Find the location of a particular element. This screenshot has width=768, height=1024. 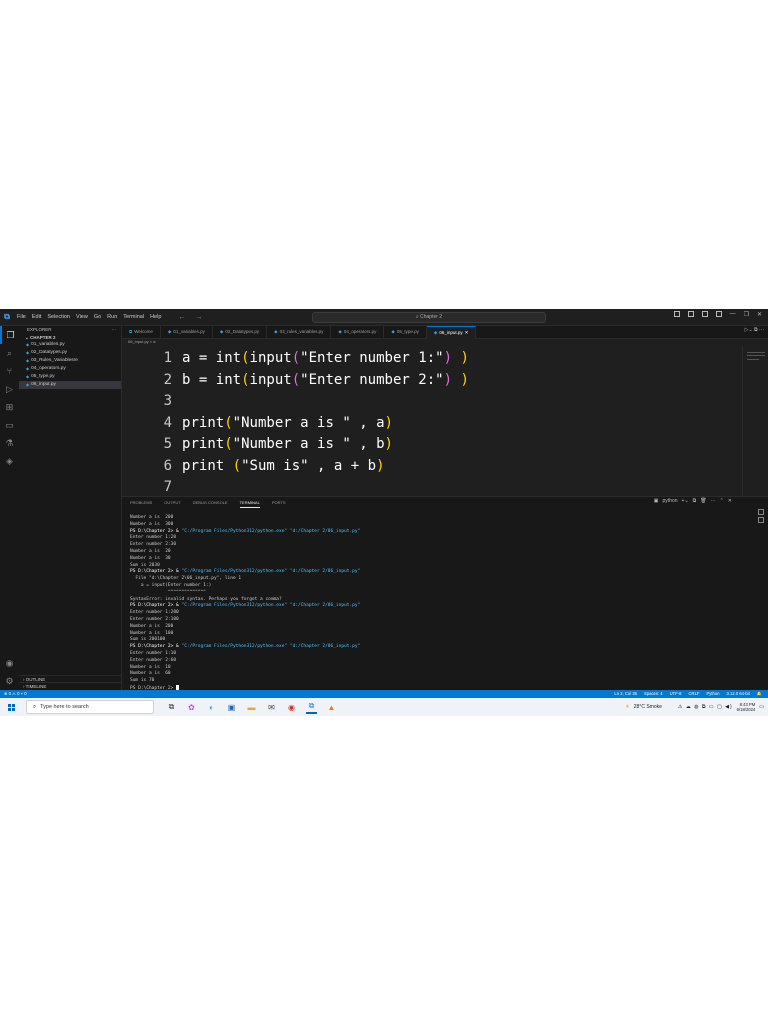

run-debug-icon: ▷ is located at coordinates (9, 389).